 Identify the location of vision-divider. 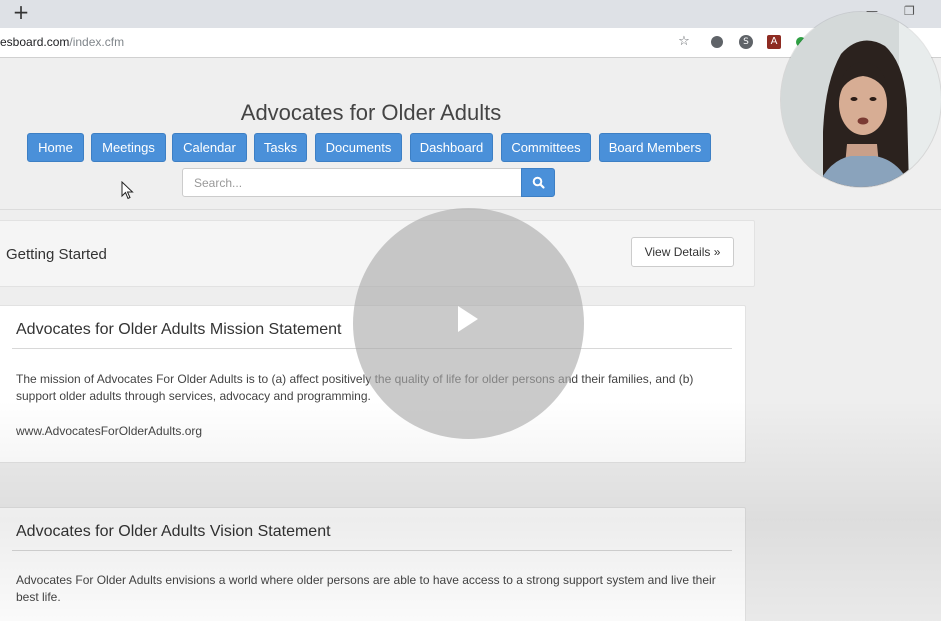
(372, 550).